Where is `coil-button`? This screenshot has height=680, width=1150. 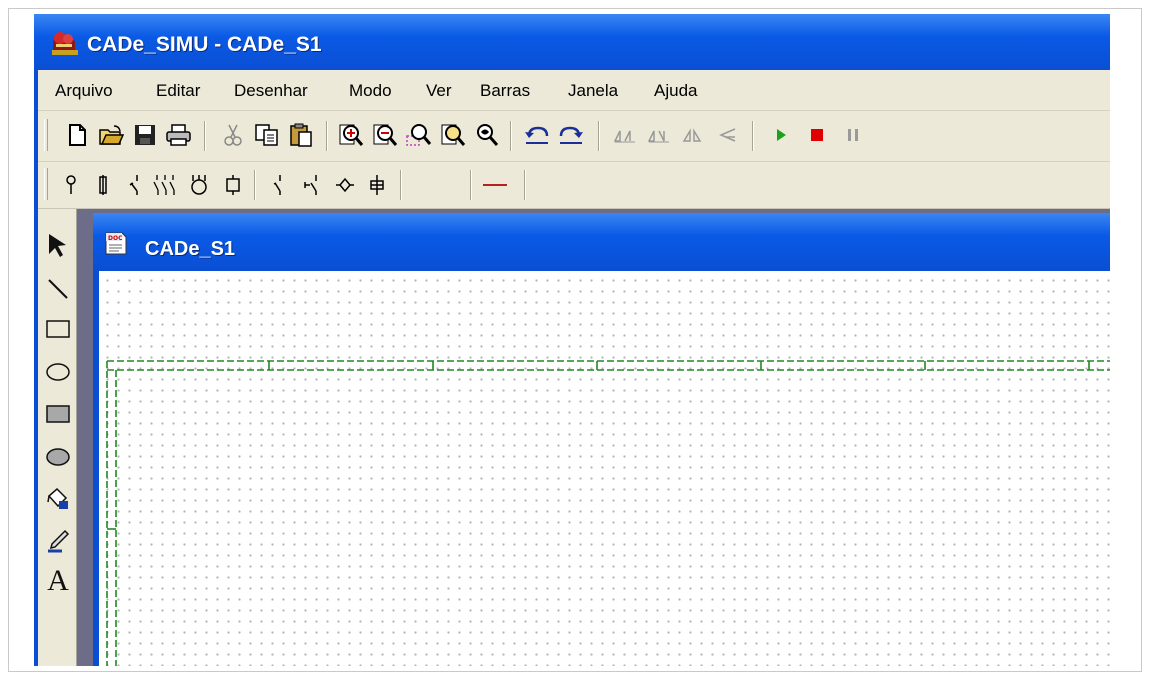 coil-button is located at coordinates (233, 185).